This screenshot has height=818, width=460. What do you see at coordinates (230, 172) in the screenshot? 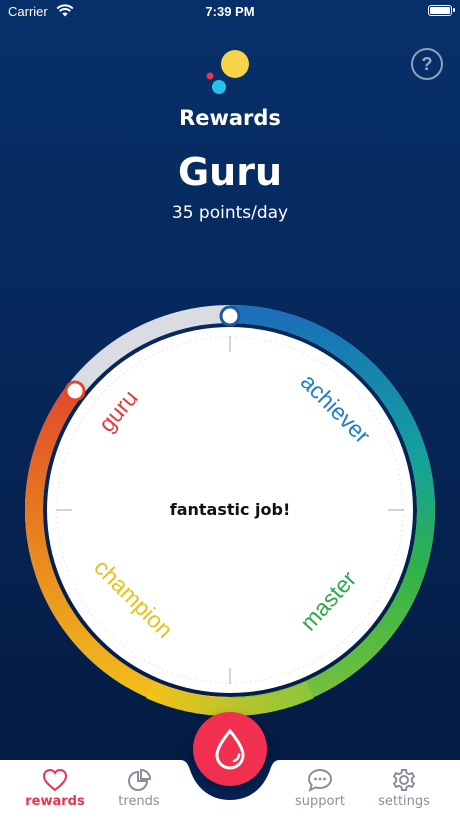
I see `level-name: Guru` at bounding box center [230, 172].